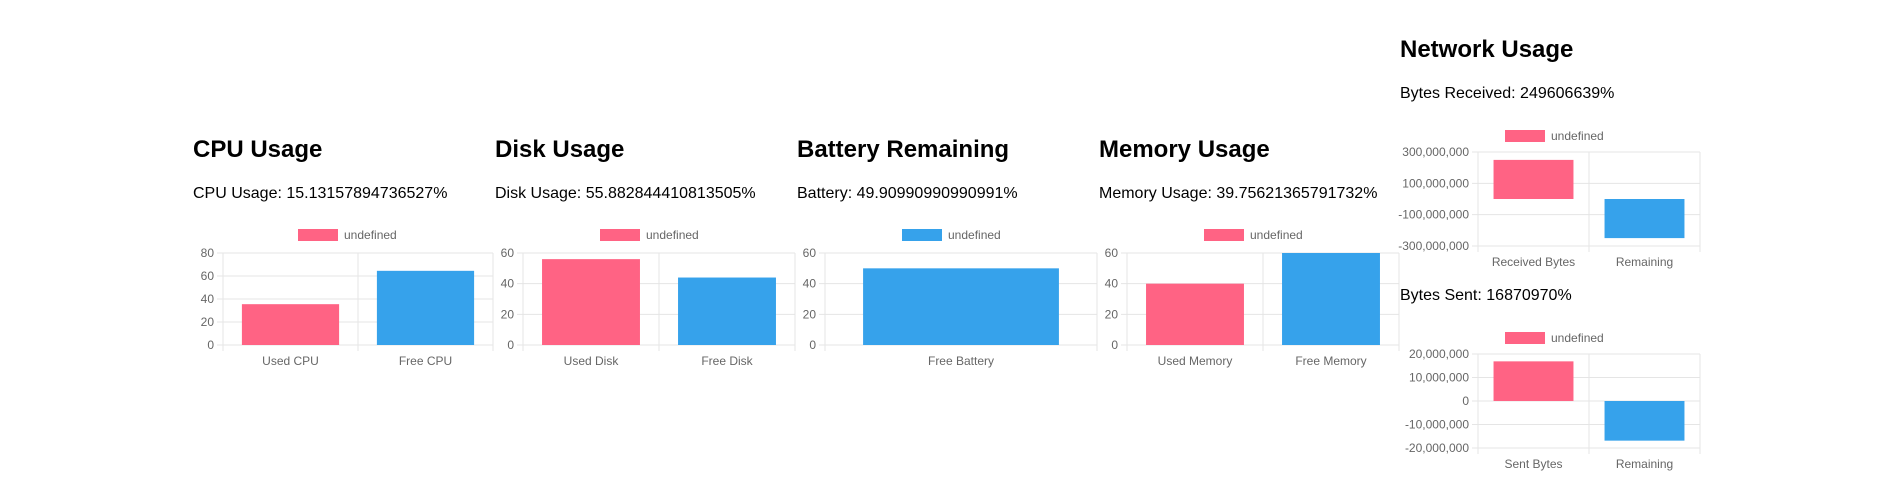 The image size is (1884, 486). I want to click on memory-chart: undefined 0 20 40 60 Used Memory Free Memory, so click(1252, 298).